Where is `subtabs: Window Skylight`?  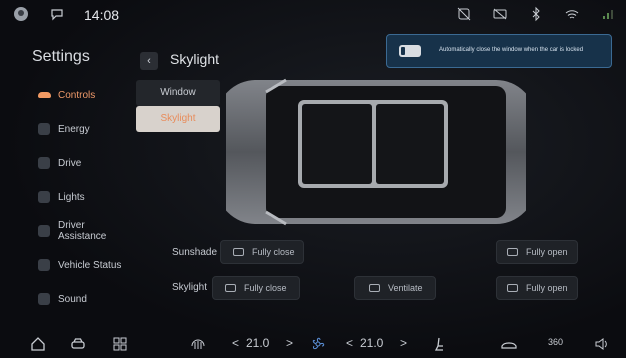
subtabs: Window Skylight is located at coordinates (178, 106).